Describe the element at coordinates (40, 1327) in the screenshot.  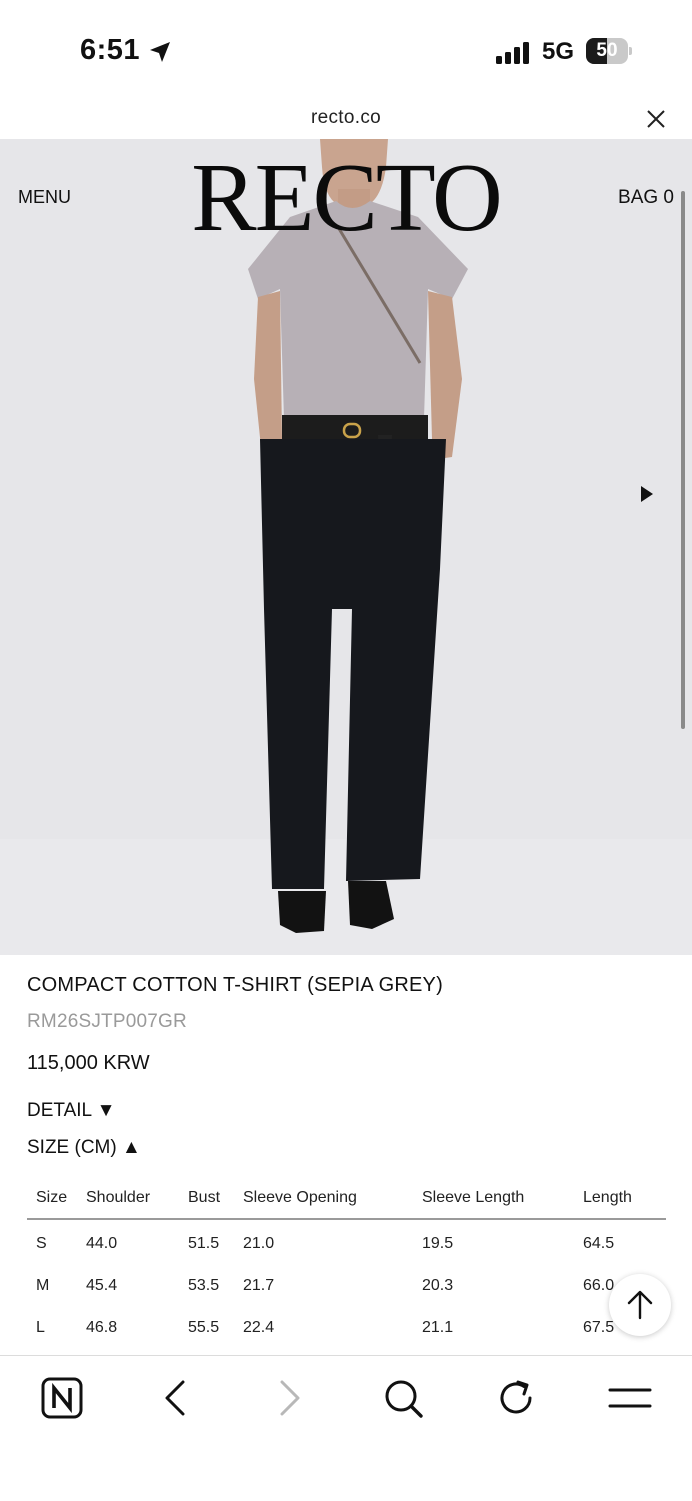
I see `table-cell: L` at that location.